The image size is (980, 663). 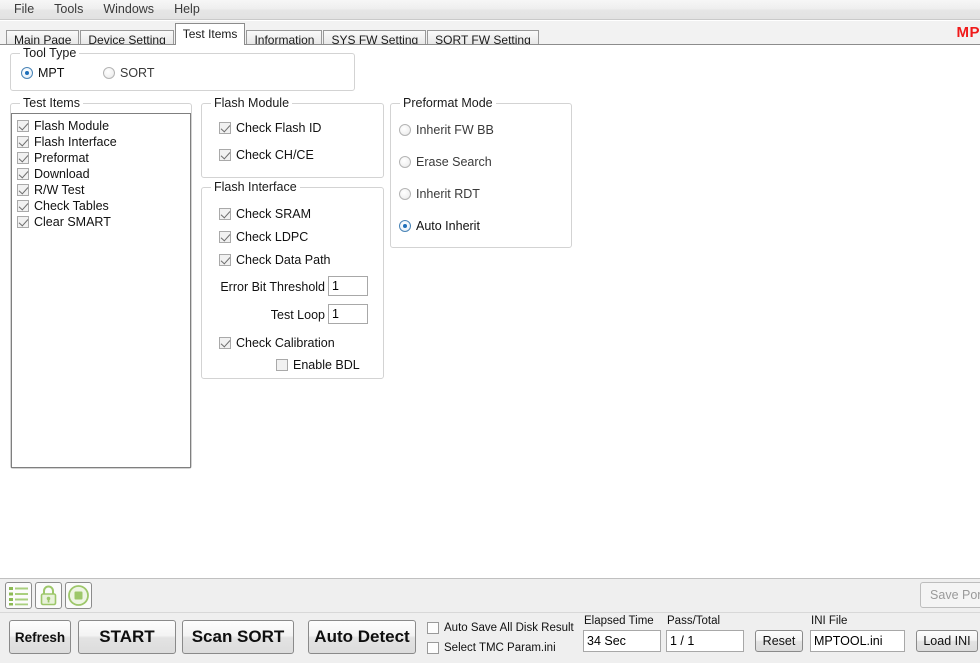 What do you see at coordinates (947, 641) in the screenshot?
I see `load-ini-button: Load INI` at bounding box center [947, 641].